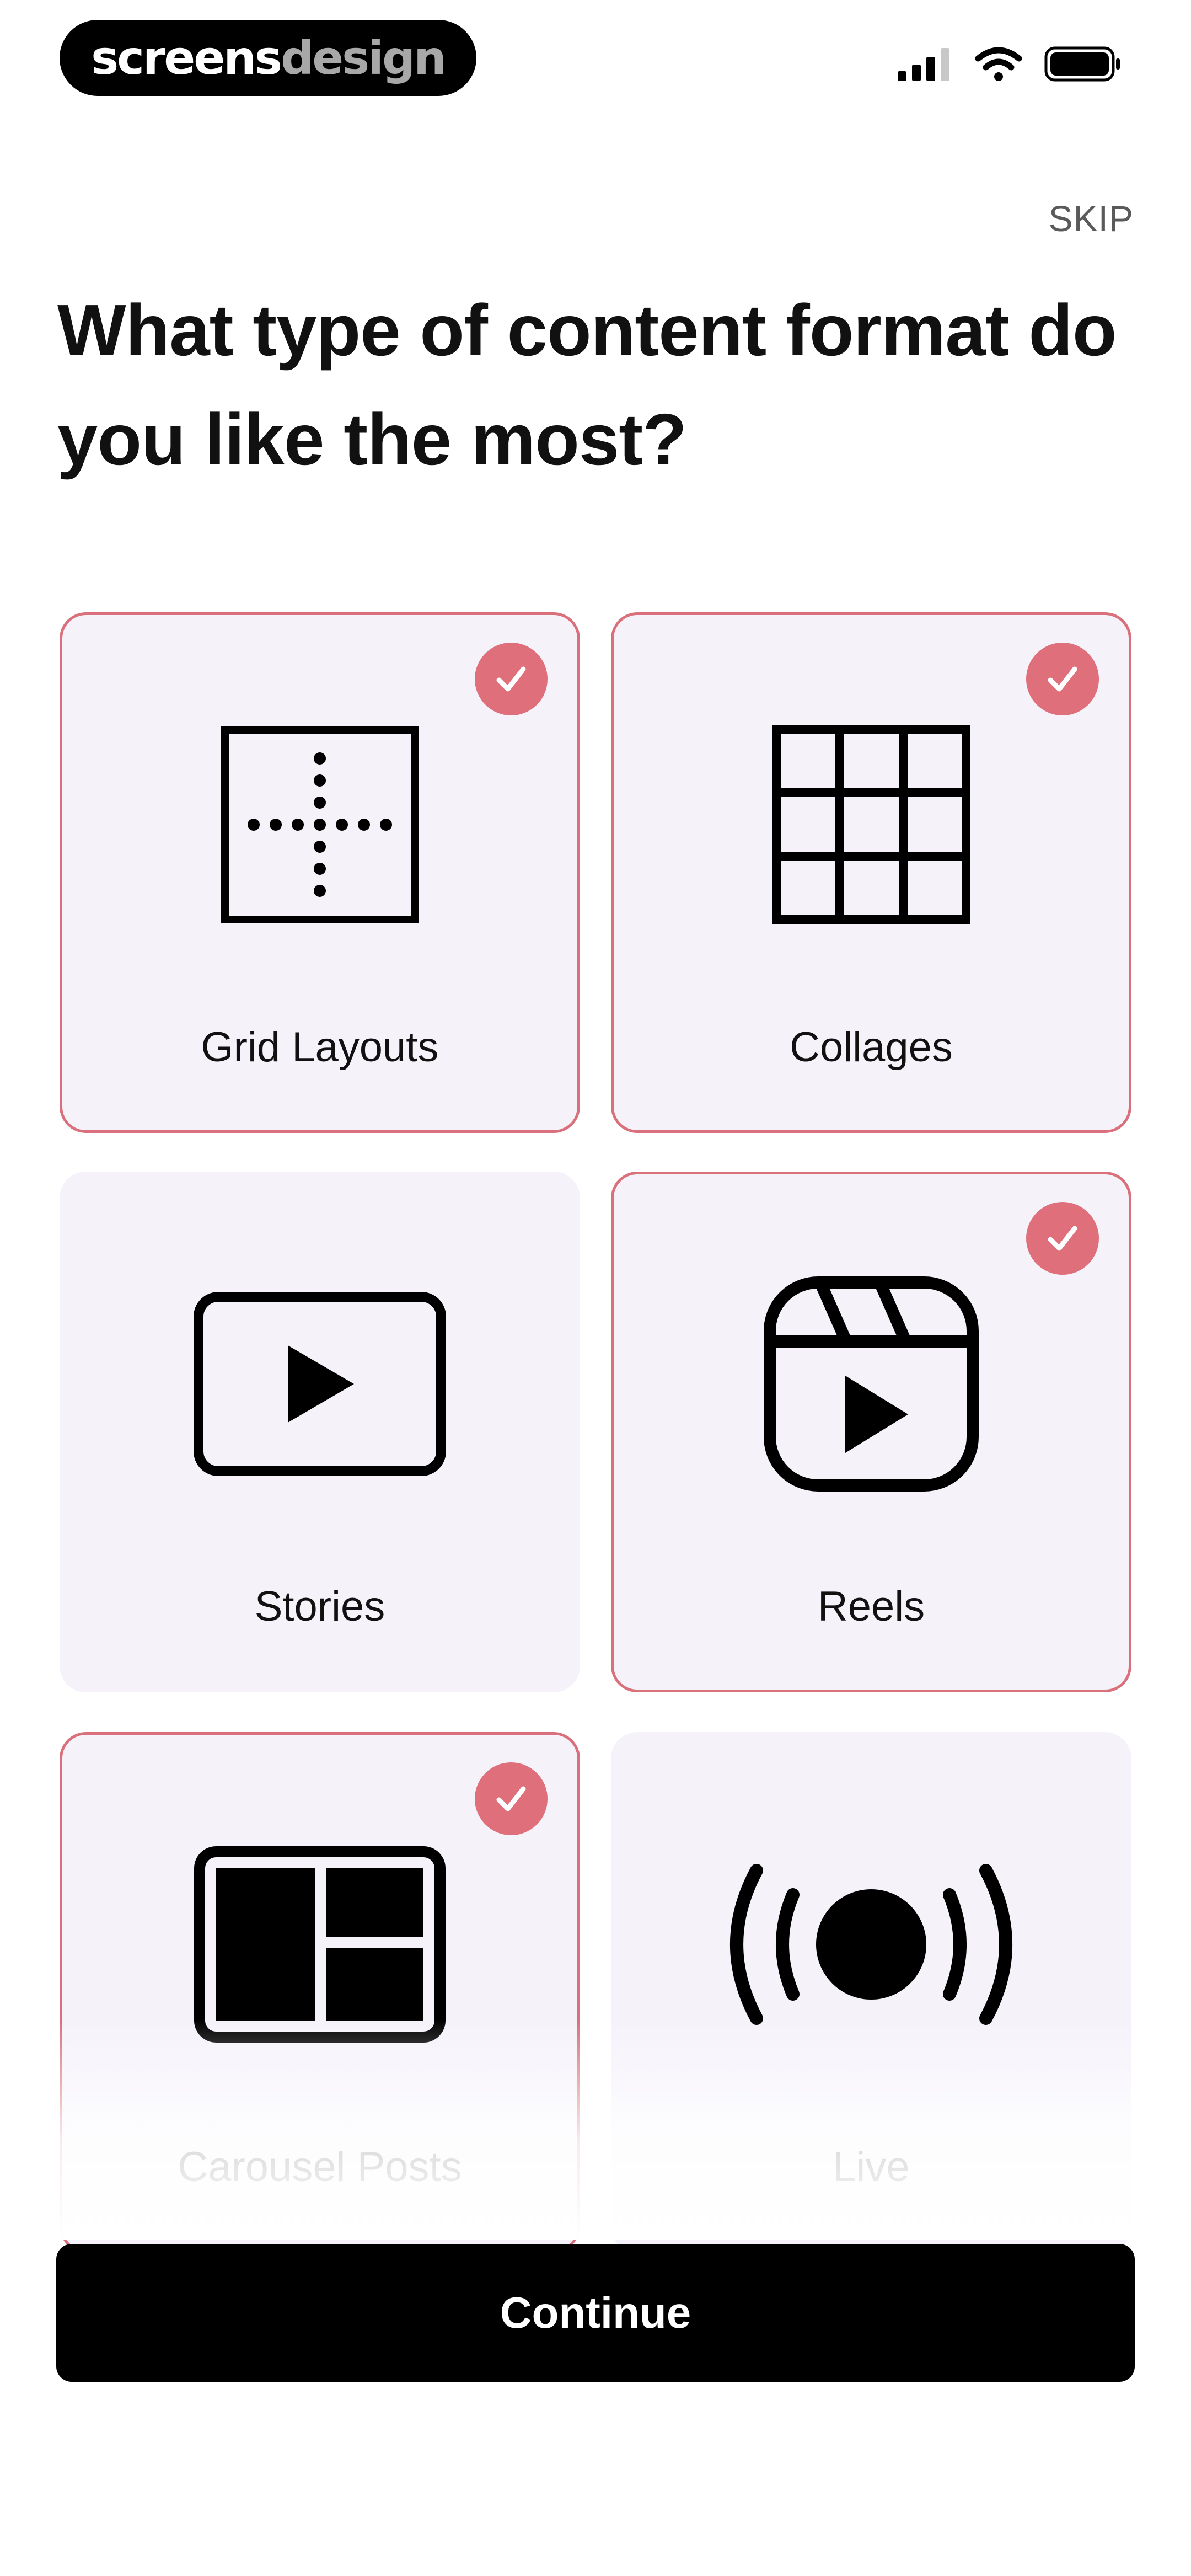  Describe the element at coordinates (998, 64) in the screenshot. I see `wifi-icon` at that location.